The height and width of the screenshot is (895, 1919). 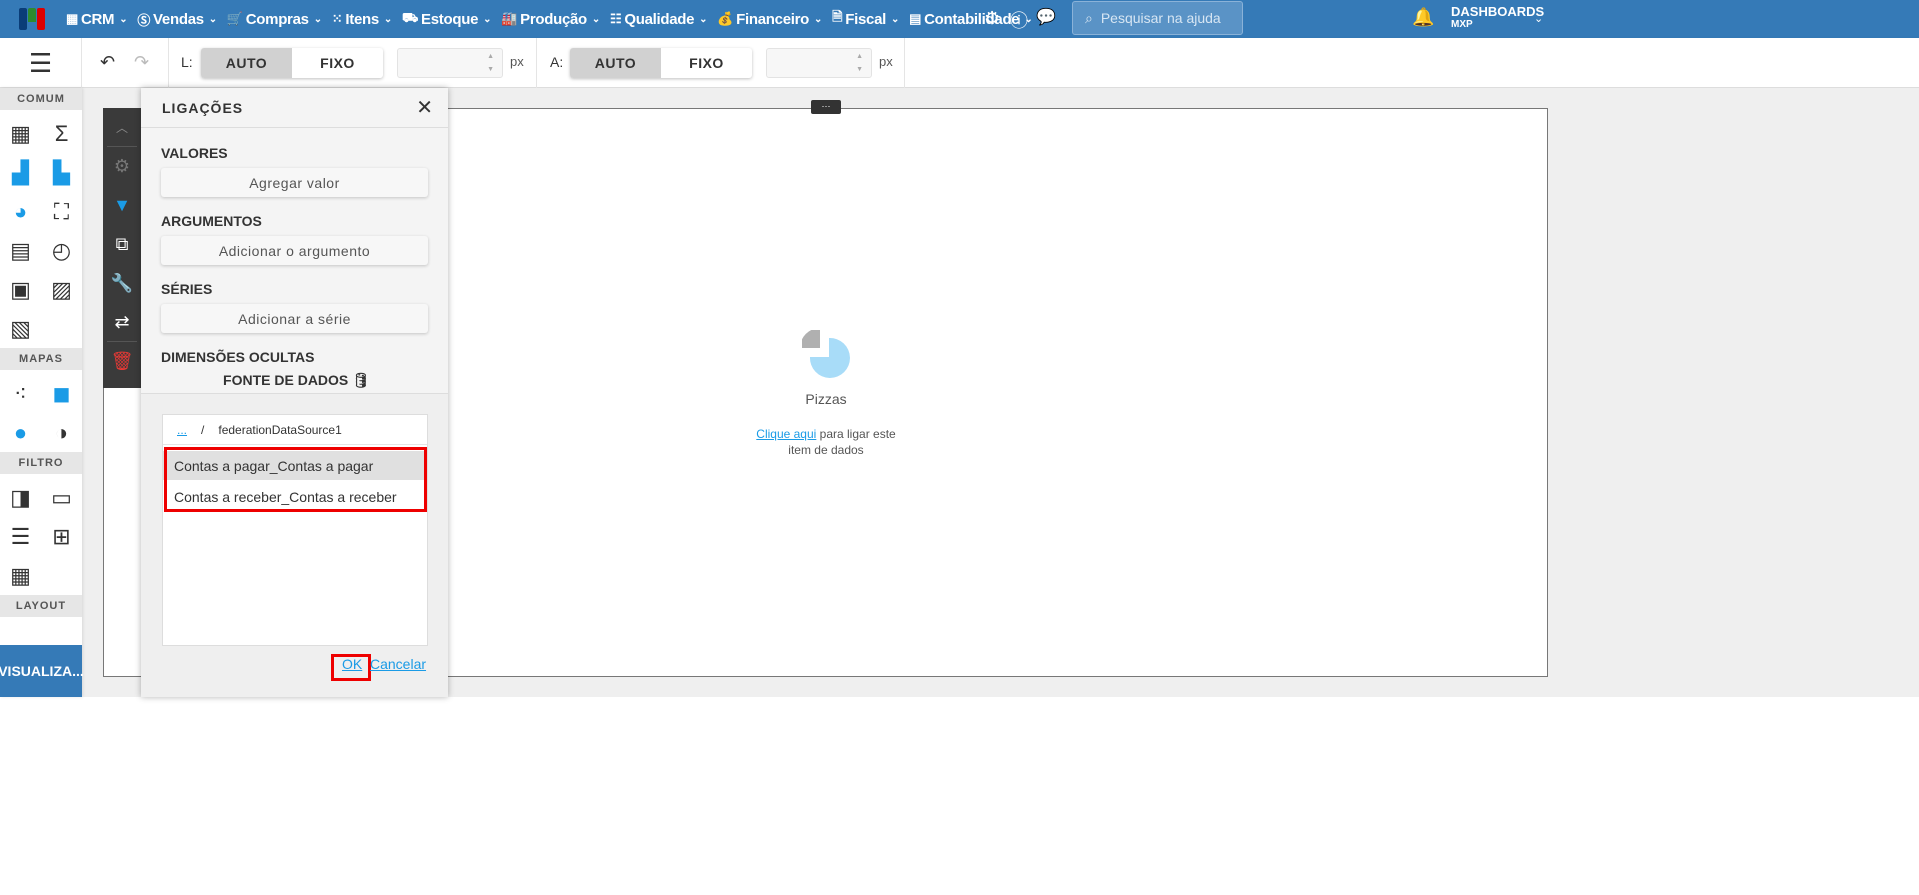 What do you see at coordinates (20, 497) in the screenshot?
I see `range-filter-icon: ◨` at bounding box center [20, 497].